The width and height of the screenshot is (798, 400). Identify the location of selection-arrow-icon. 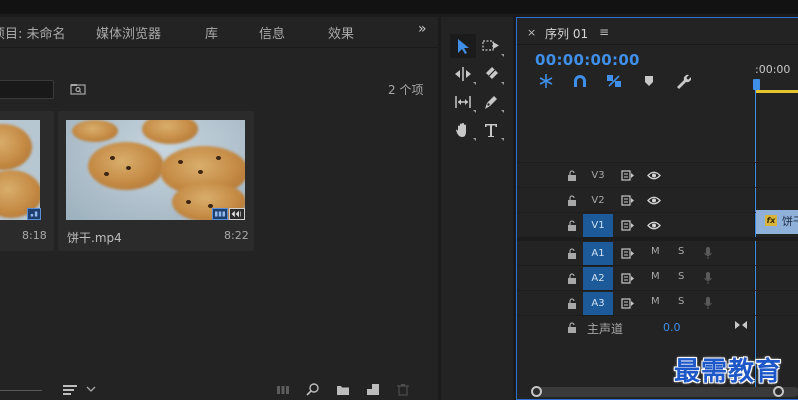
(463, 46).